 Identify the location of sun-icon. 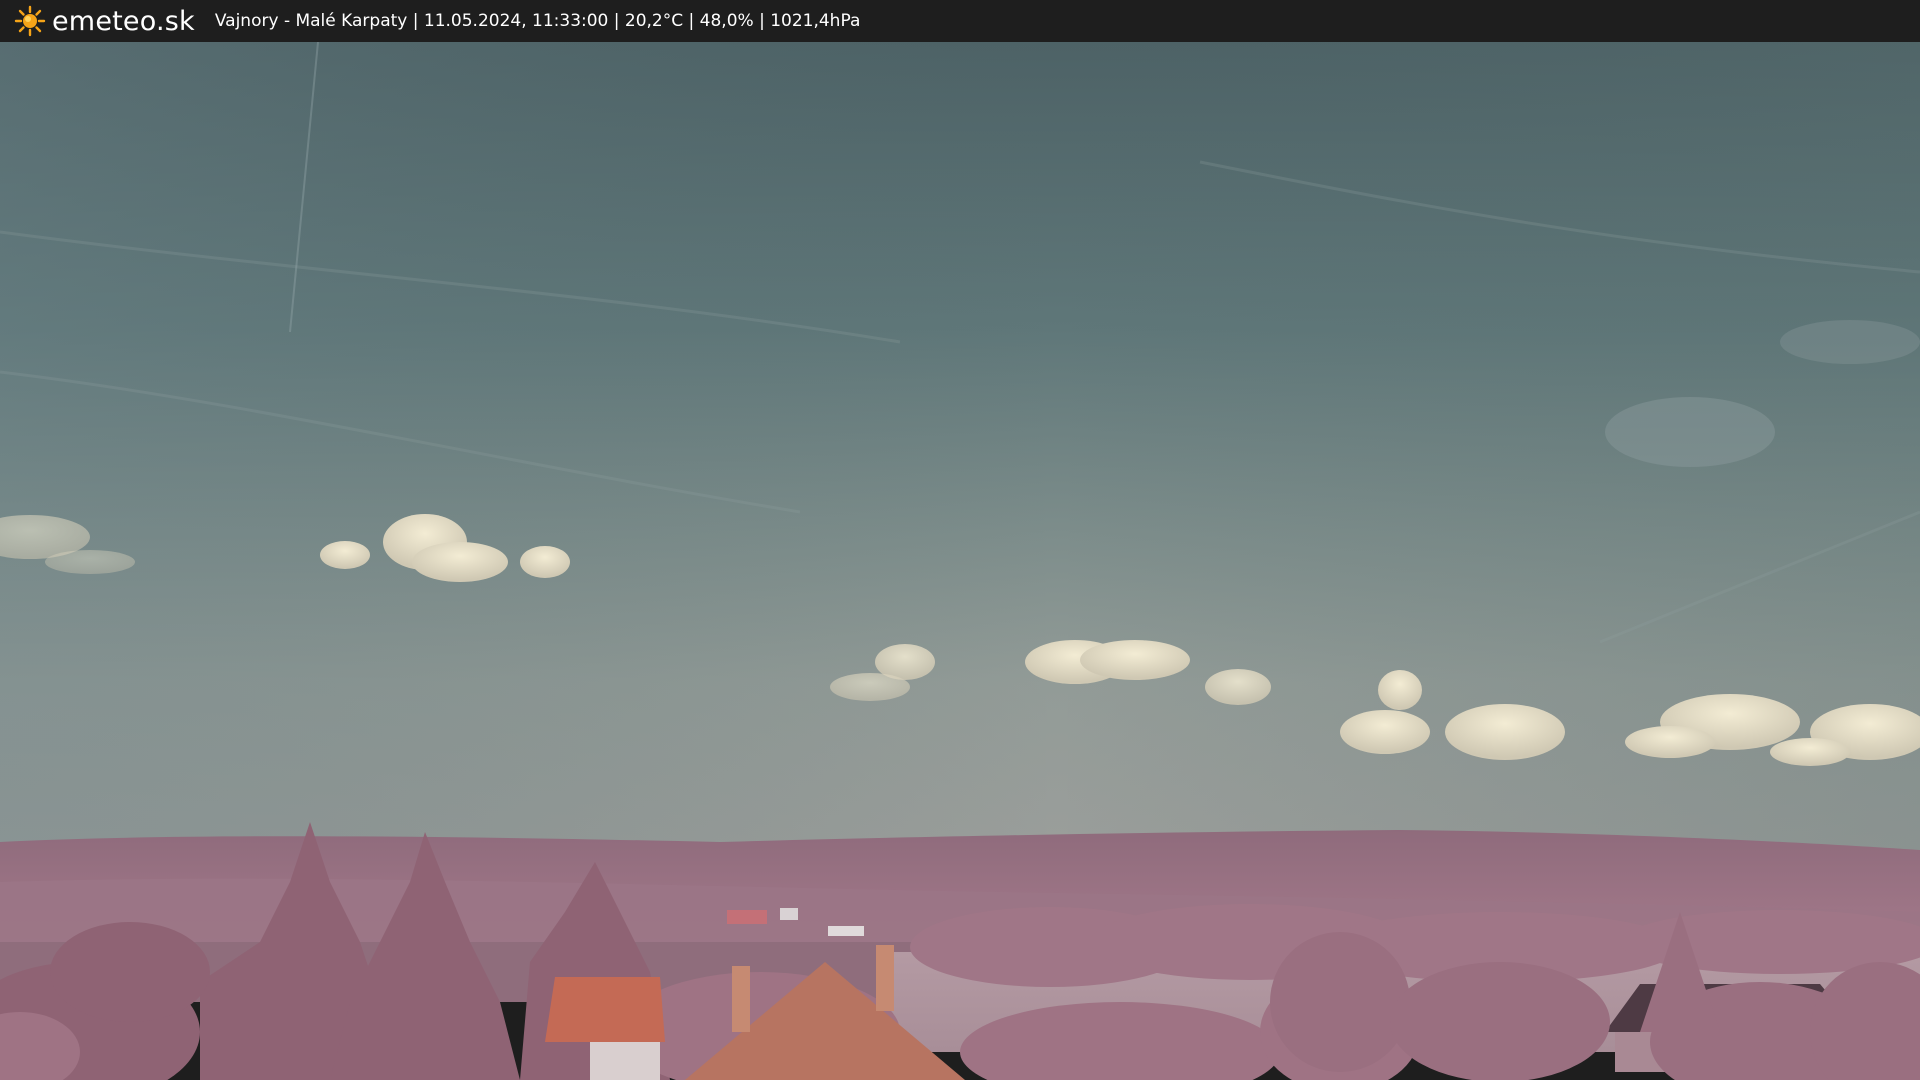
(30, 21).